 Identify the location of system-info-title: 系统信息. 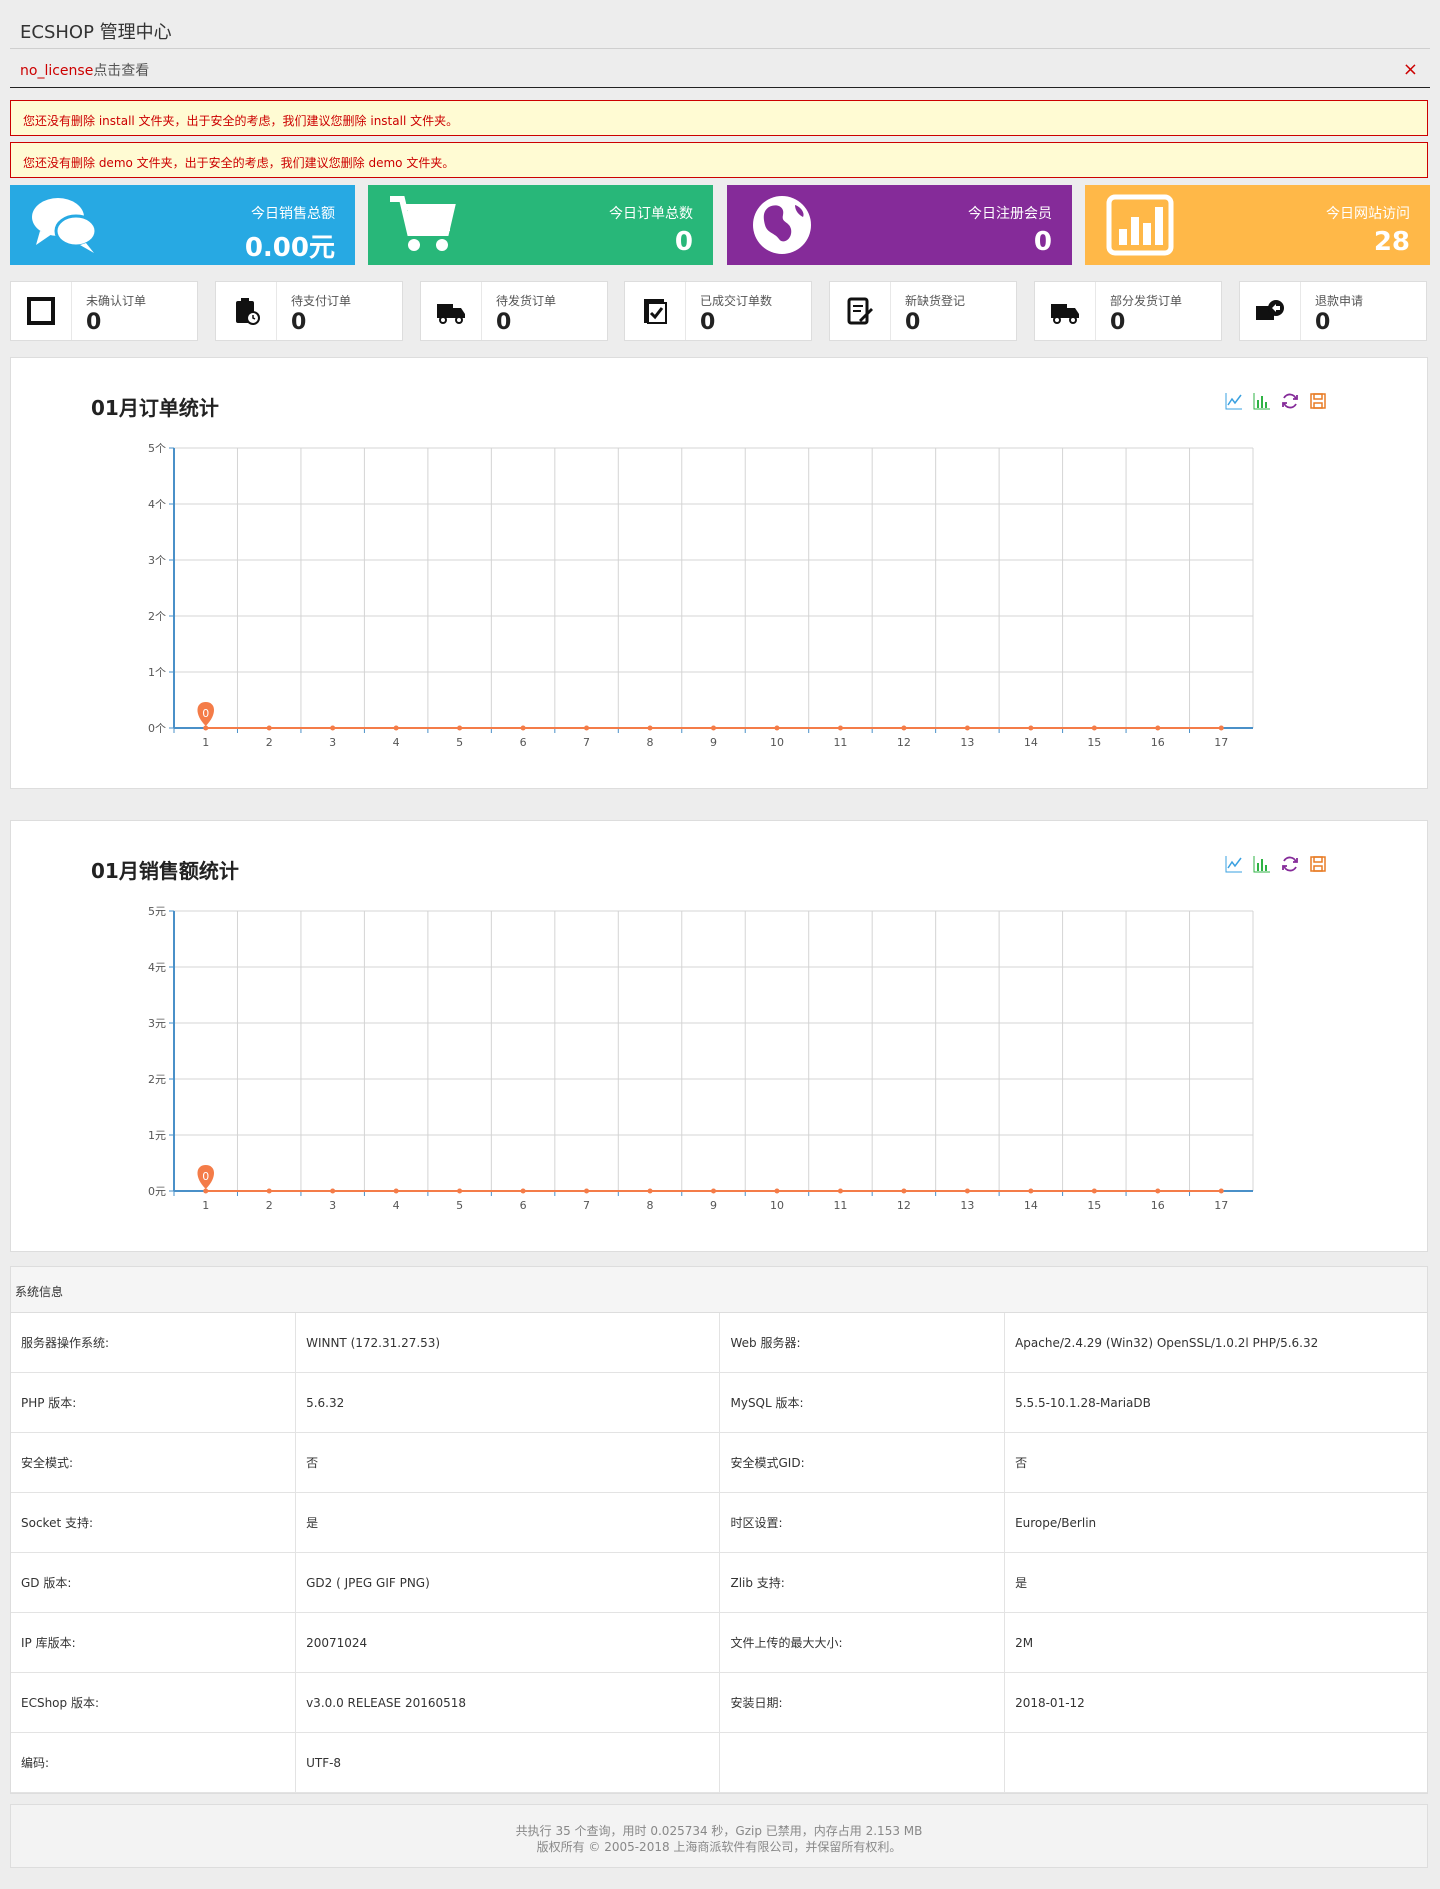
(719, 1290).